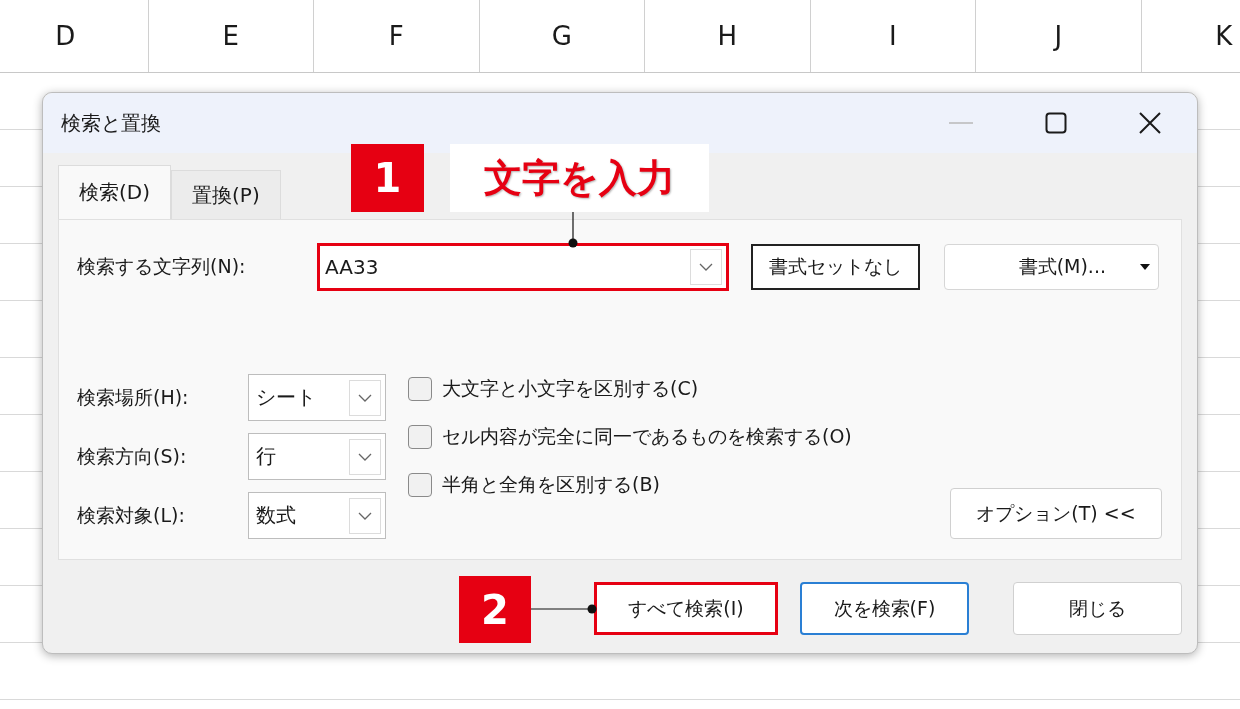  I want to click on column-header: F, so click(397, 36).